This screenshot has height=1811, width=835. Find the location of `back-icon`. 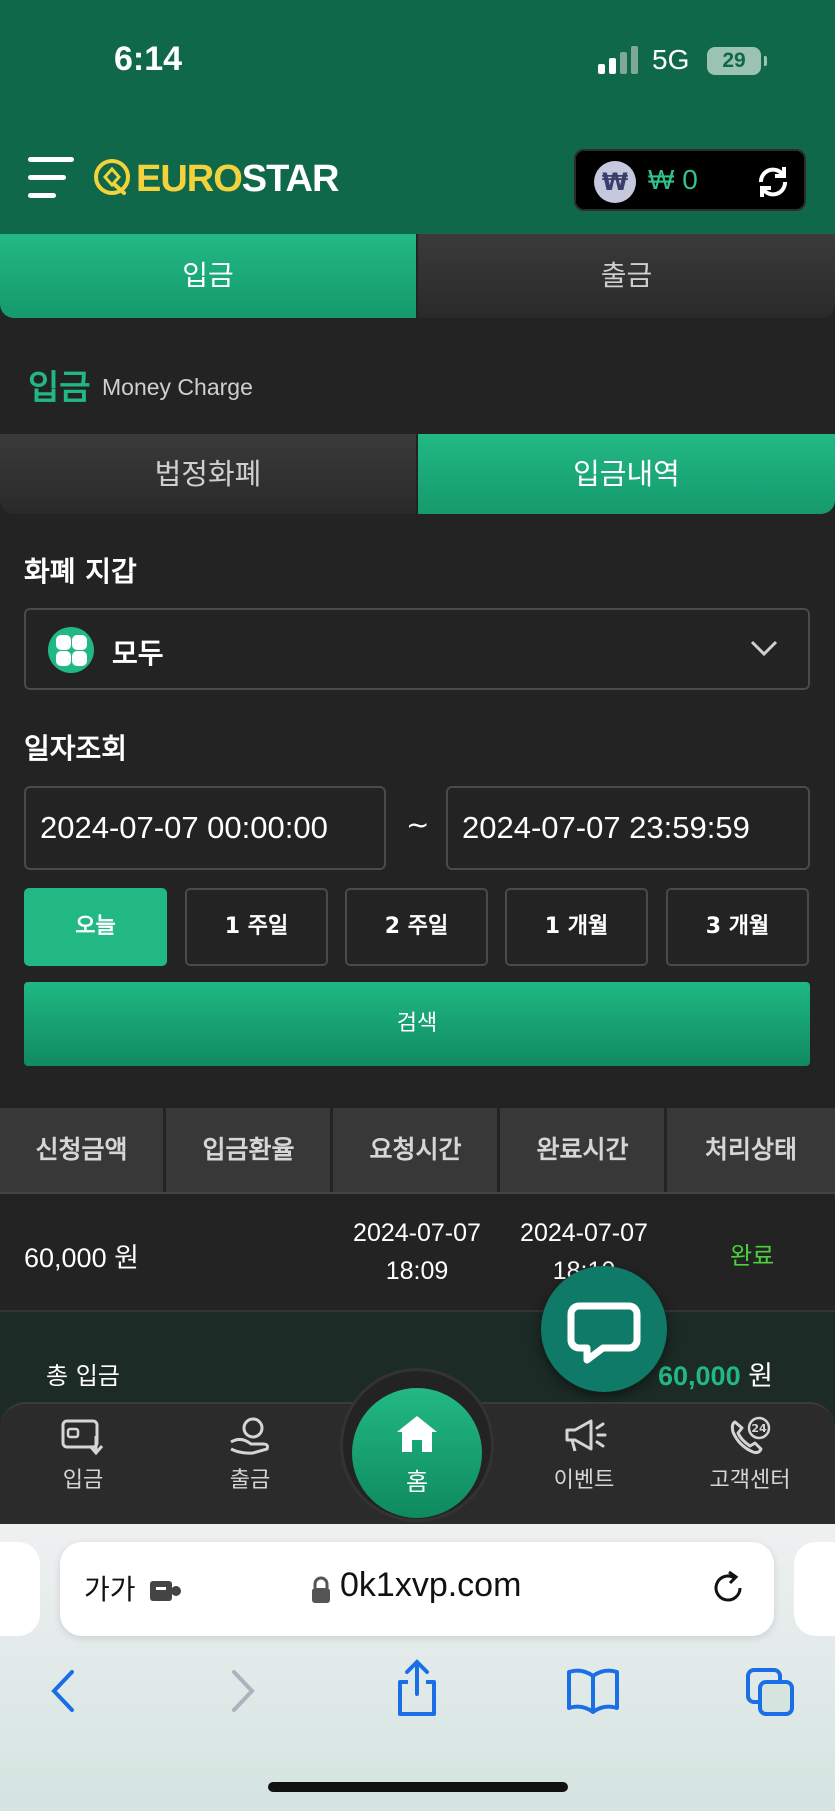

back-icon is located at coordinates (64, 1691).